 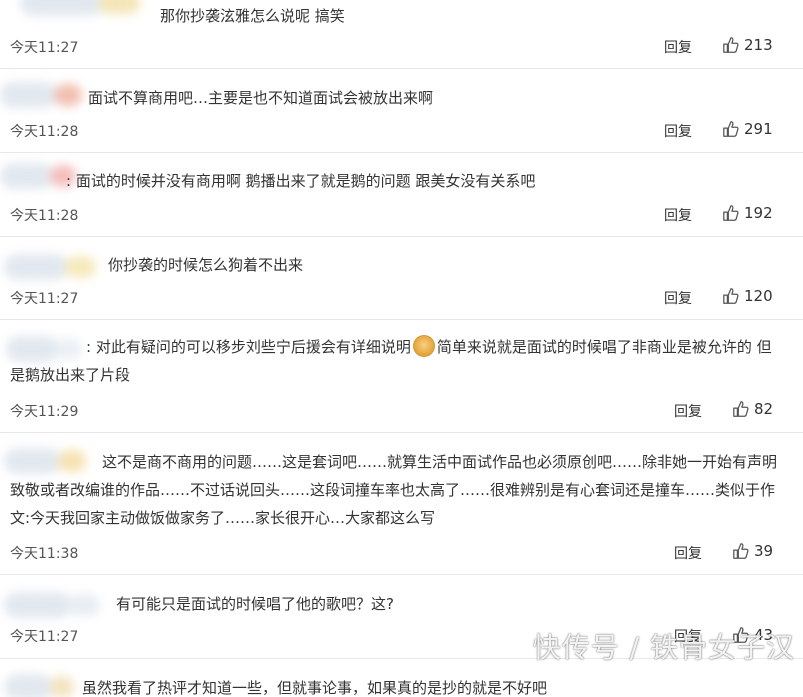 What do you see at coordinates (752, 551) in the screenshot?
I see `like-button: 39` at bounding box center [752, 551].